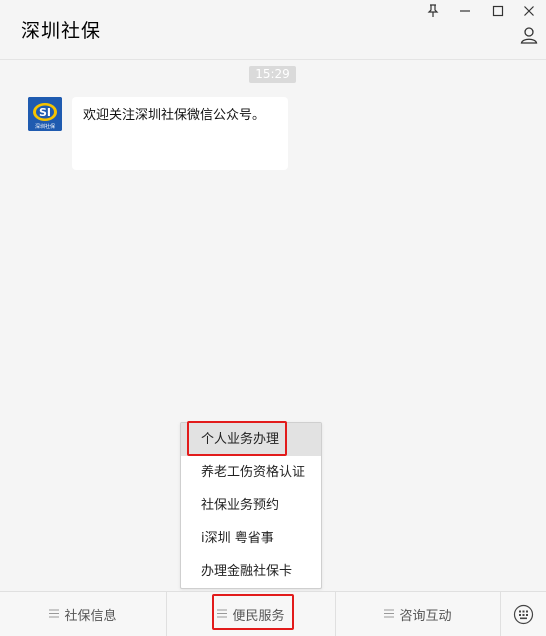 Image resolution: width=546 pixels, height=636 pixels. Describe the element at coordinates (45, 126) in the screenshot. I see `avatar-caption: 深圳社保` at that location.